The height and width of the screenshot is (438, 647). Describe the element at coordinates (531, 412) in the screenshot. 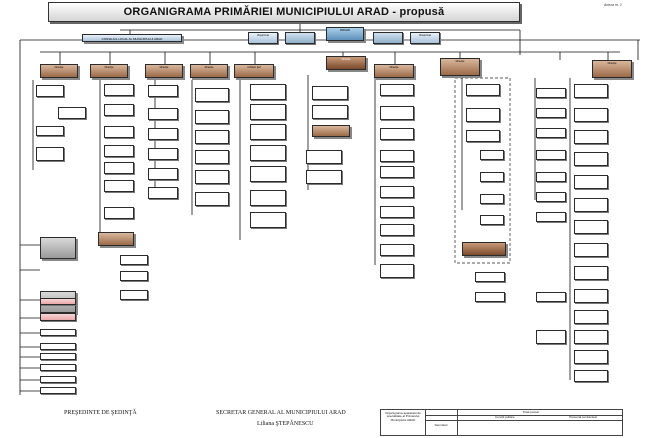

I see `table-total: Total posturi` at that location.